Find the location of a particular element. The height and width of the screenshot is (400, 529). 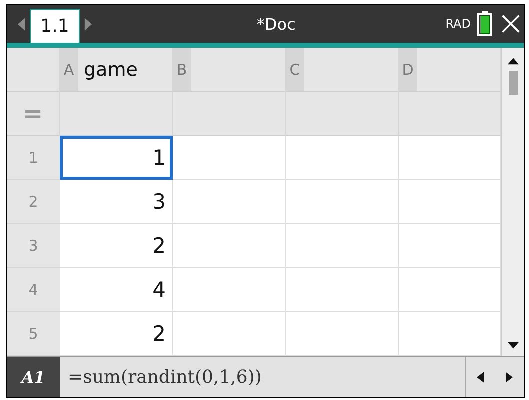

scrollbar is located at coordinates (512, 202).